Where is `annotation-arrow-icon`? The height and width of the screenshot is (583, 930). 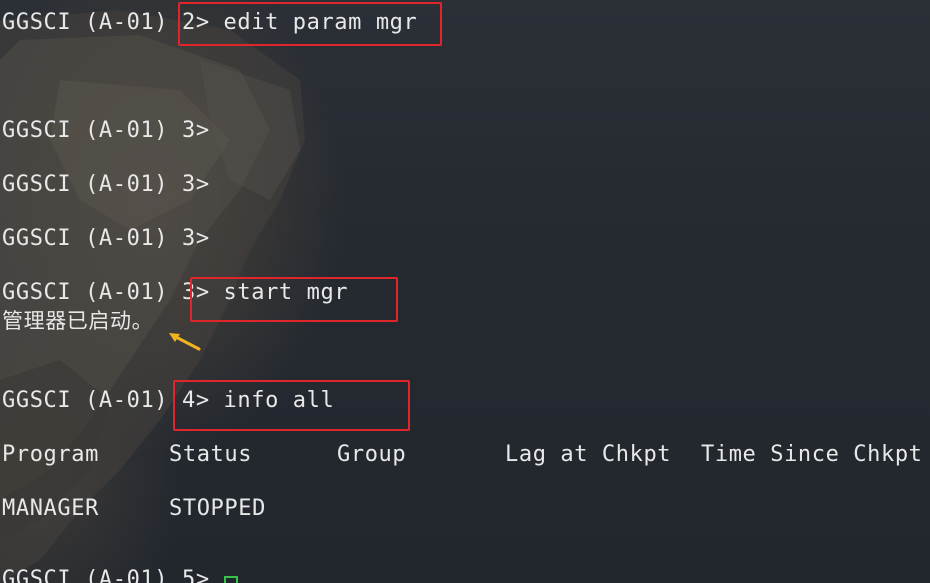 annotation-arrow-icon is located at coordinates (185, 342).